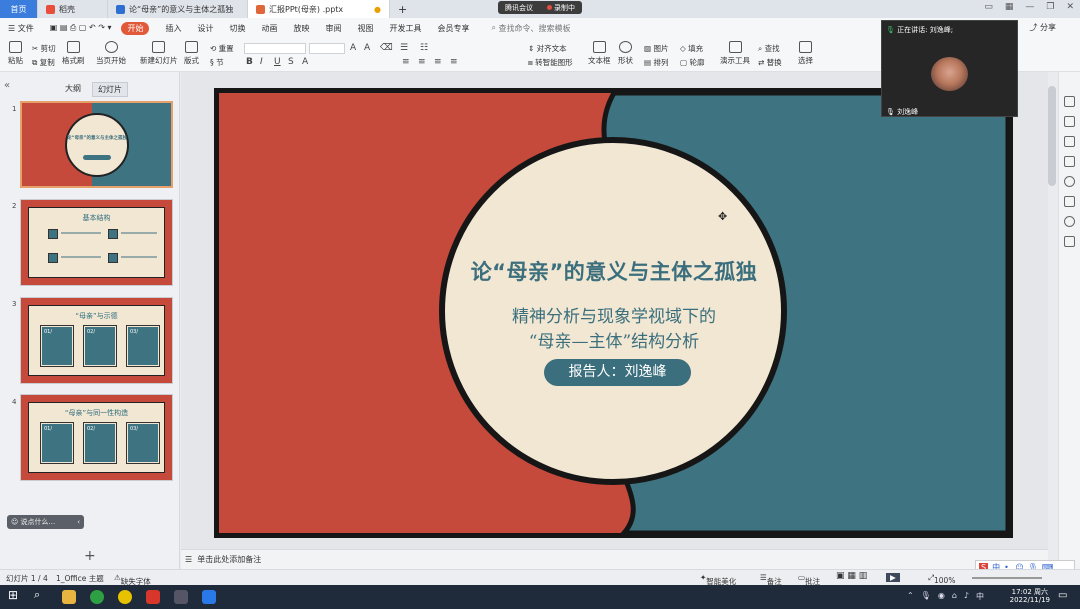 The height and width of the screenshot is (609, 1080). I want to click on search-icon: ⌕, so click(41, 595).